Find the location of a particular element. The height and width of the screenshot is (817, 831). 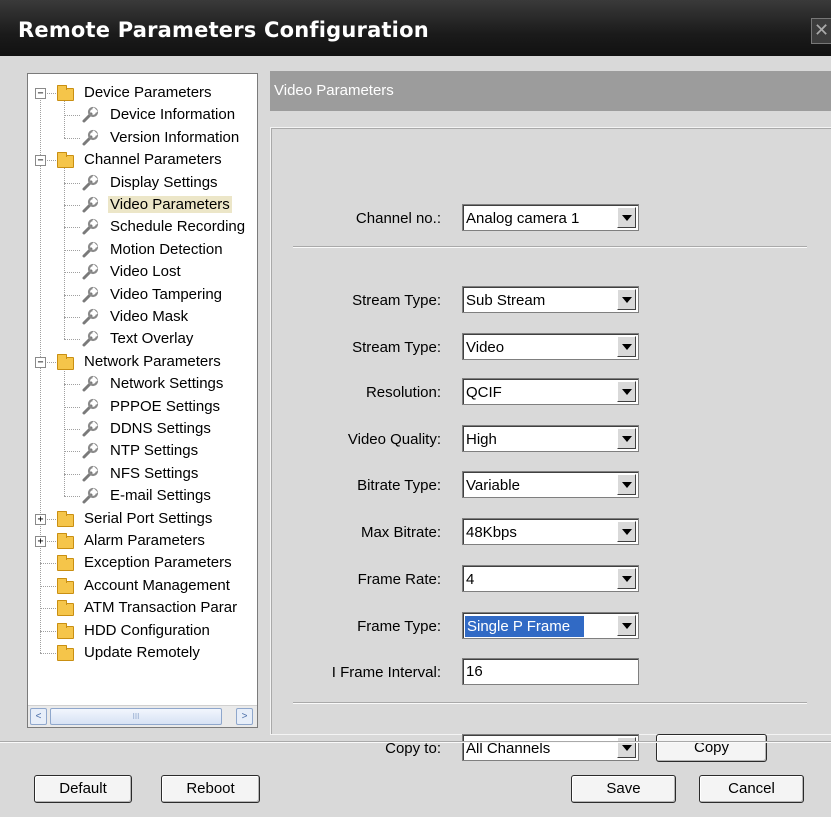

cancel-button: Cancel is located at coordinates (751, 789).